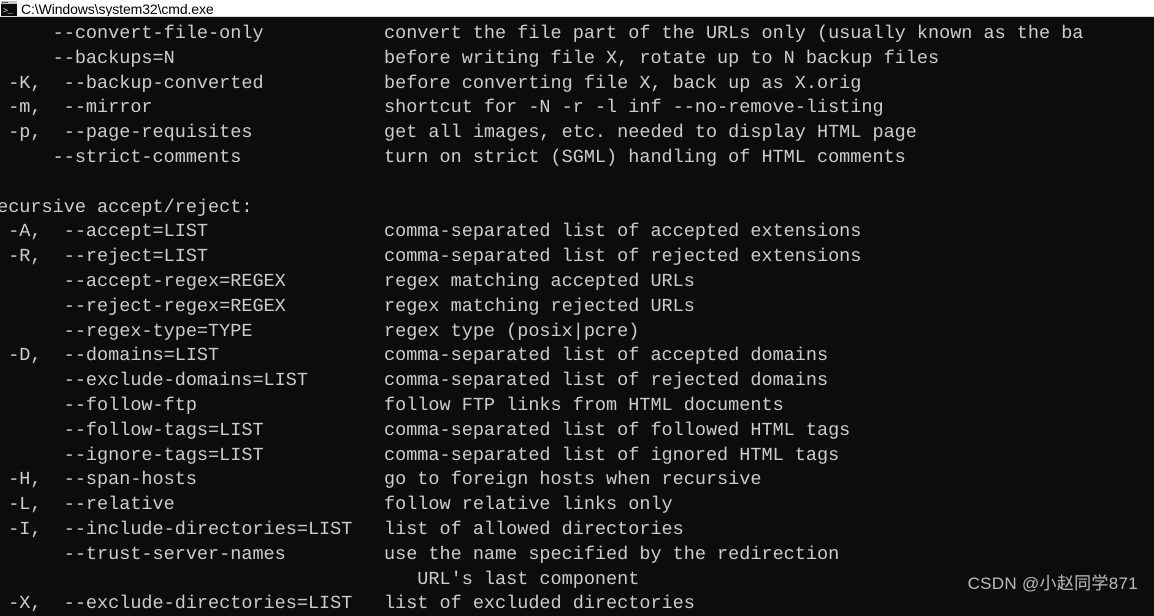 Image resolution: width=1154 pixels, height=616 pixels. I want to click on terminal-option-description: regex type (posix|pcre), so click(512, 331).